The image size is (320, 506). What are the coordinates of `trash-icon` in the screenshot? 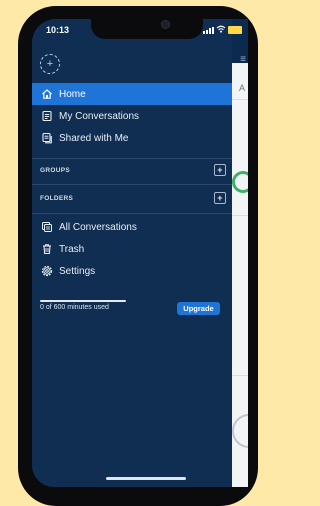 It's located at (47, 249).